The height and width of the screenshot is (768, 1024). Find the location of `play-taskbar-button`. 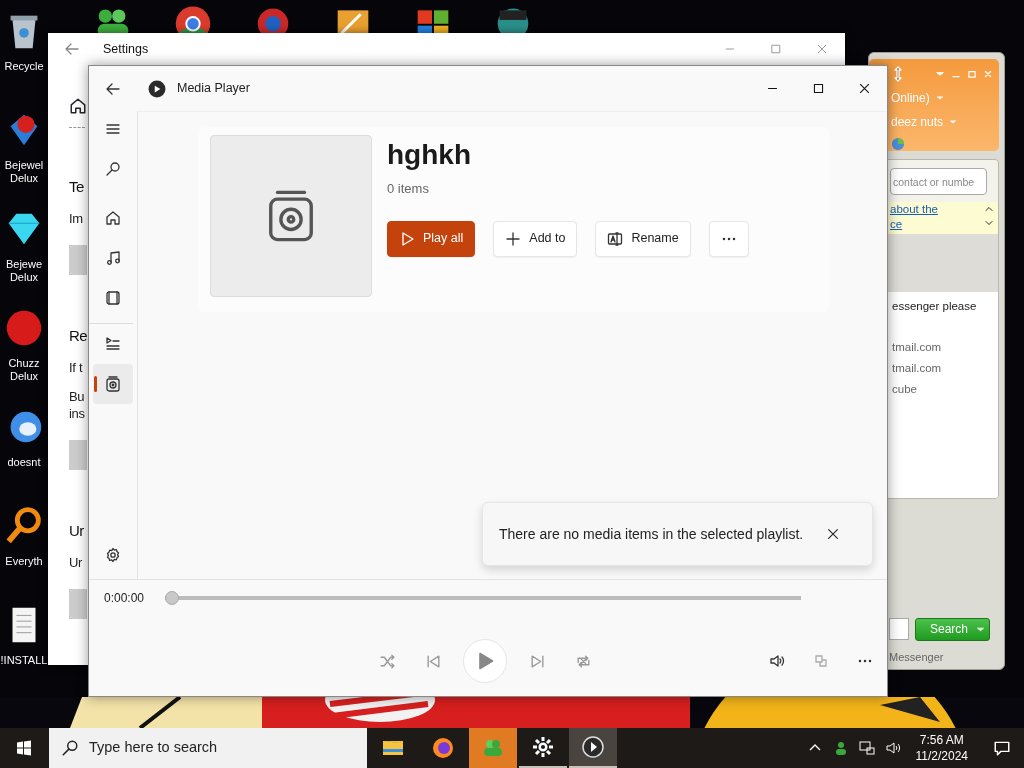

play-taskbar-button is located at coordinates (593, 748).